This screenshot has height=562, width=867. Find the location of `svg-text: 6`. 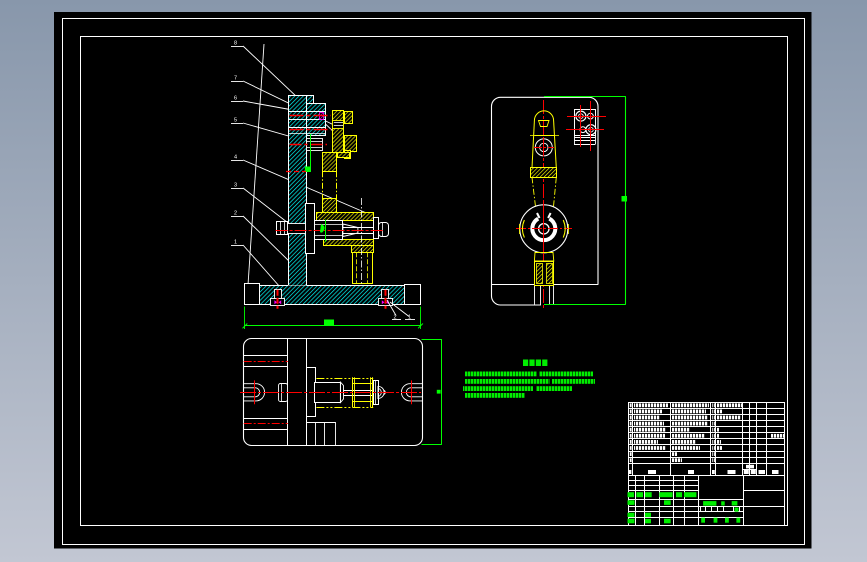

svg-text: 6 is located at coordinates (235, 99).